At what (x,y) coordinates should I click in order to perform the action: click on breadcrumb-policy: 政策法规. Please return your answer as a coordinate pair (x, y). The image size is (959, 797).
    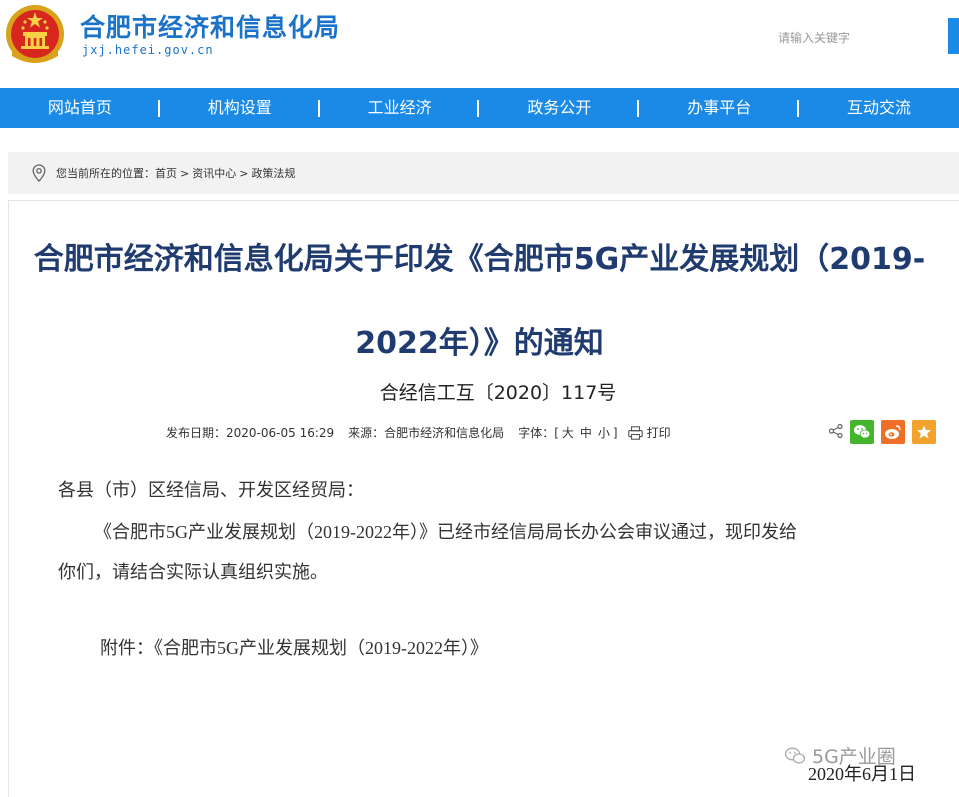
    Looking at the image, I should click on (273, 173).